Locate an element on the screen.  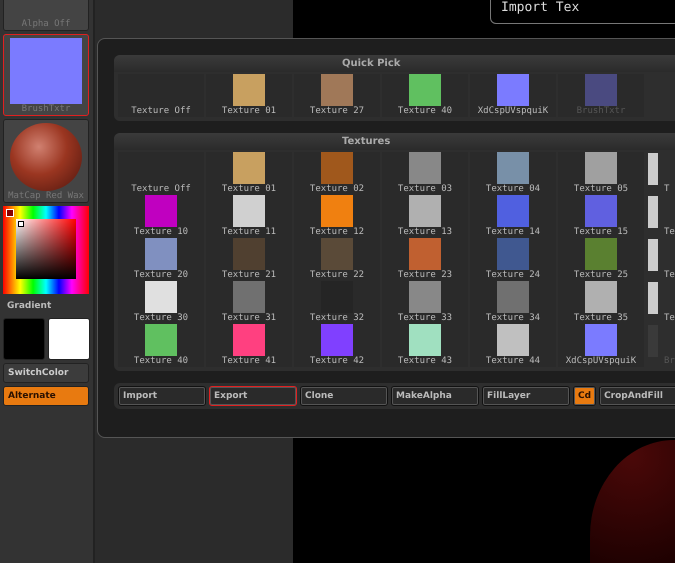
texture-item: Texture 35 is located at coordinates (601, 302).